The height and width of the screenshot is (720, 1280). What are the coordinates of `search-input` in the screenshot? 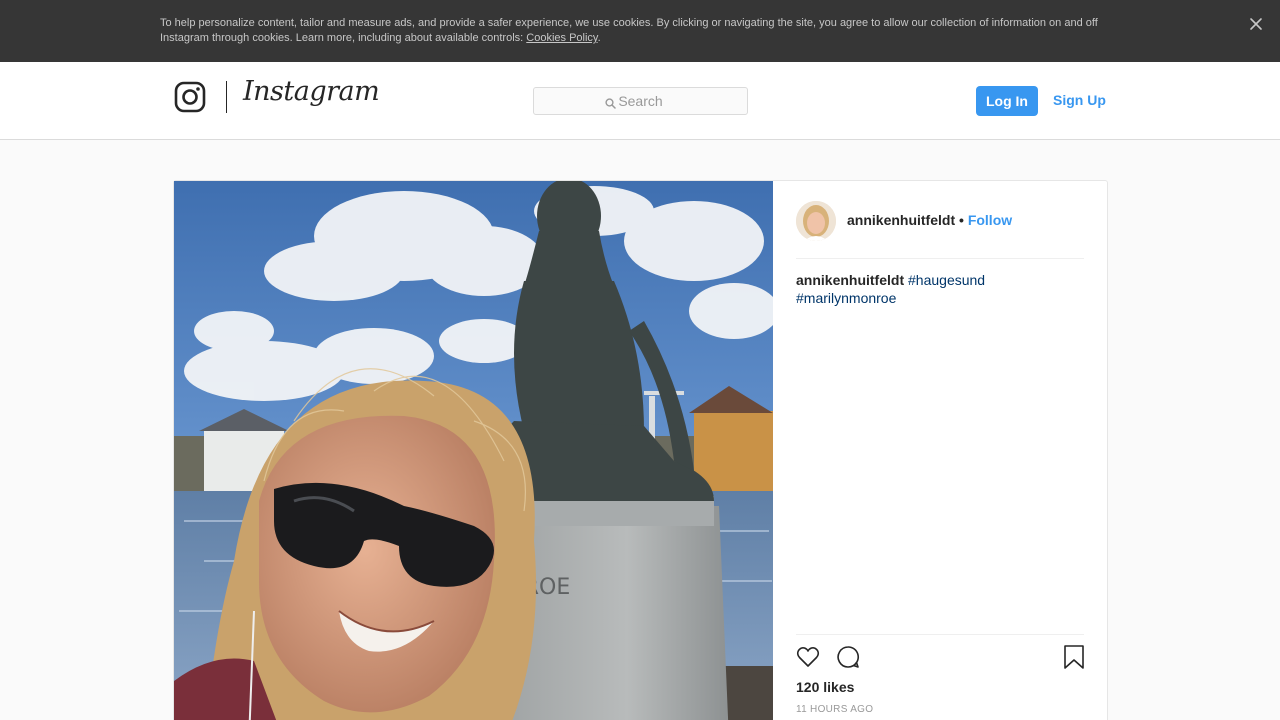 It's located at (640, 101).